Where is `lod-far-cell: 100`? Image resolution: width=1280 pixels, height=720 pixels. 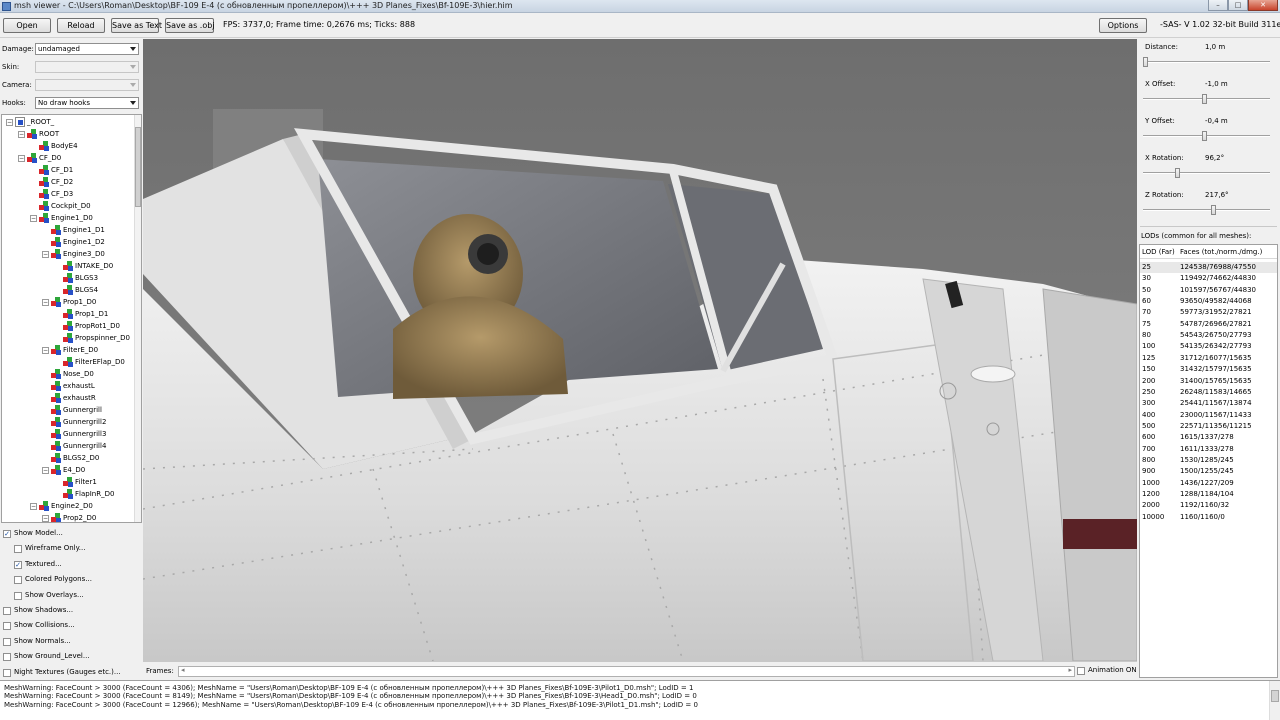 lod-far-cell: 100 is located at coordinates (1149, 346).